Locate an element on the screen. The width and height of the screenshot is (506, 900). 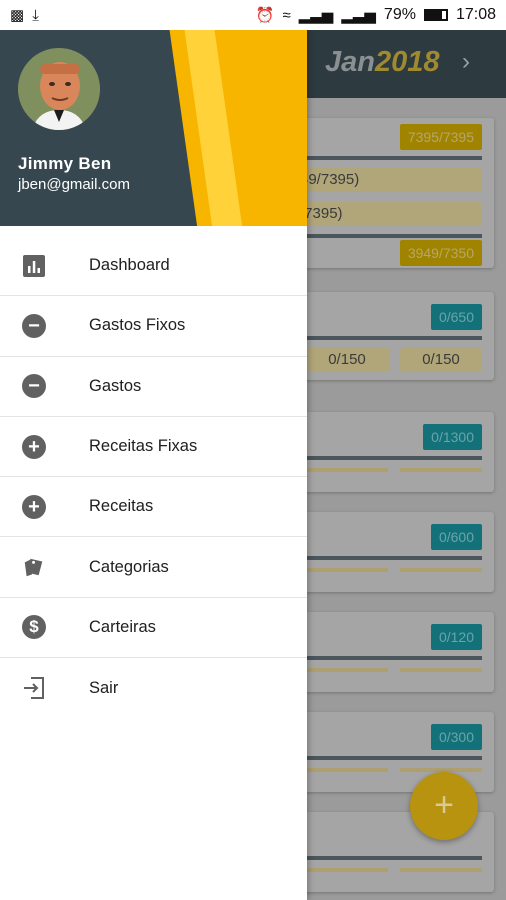
drawer-header: Jimmy Ben jben@gmail.com is located at coordinates (153, 128).